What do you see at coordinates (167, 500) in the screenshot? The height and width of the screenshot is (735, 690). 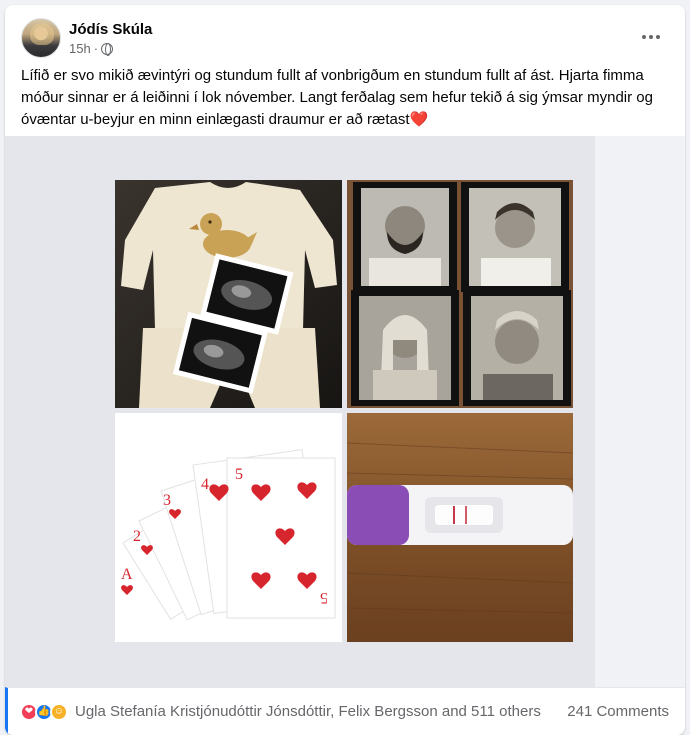 I see `svg-text: 3` at bounding box center [167, 500].